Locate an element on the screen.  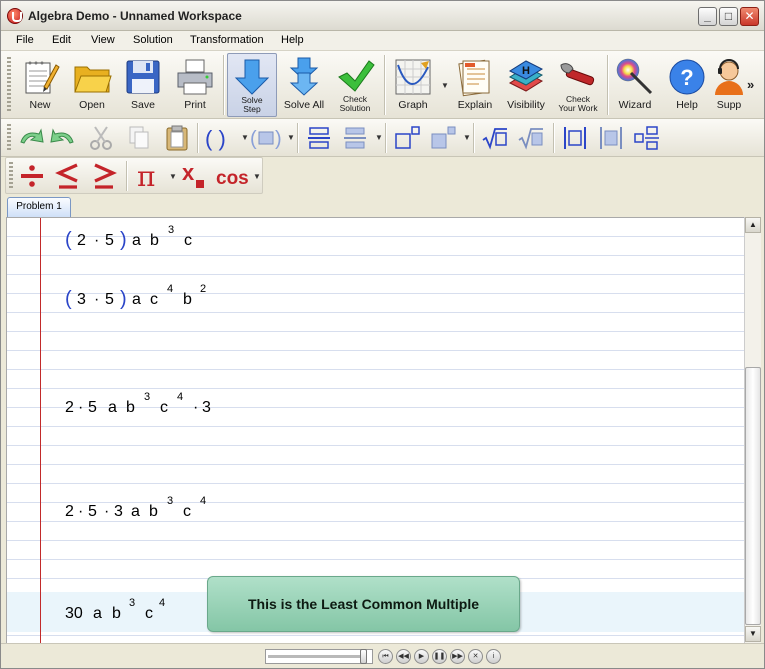
open-button: Open is located at coordinates (92, 85).